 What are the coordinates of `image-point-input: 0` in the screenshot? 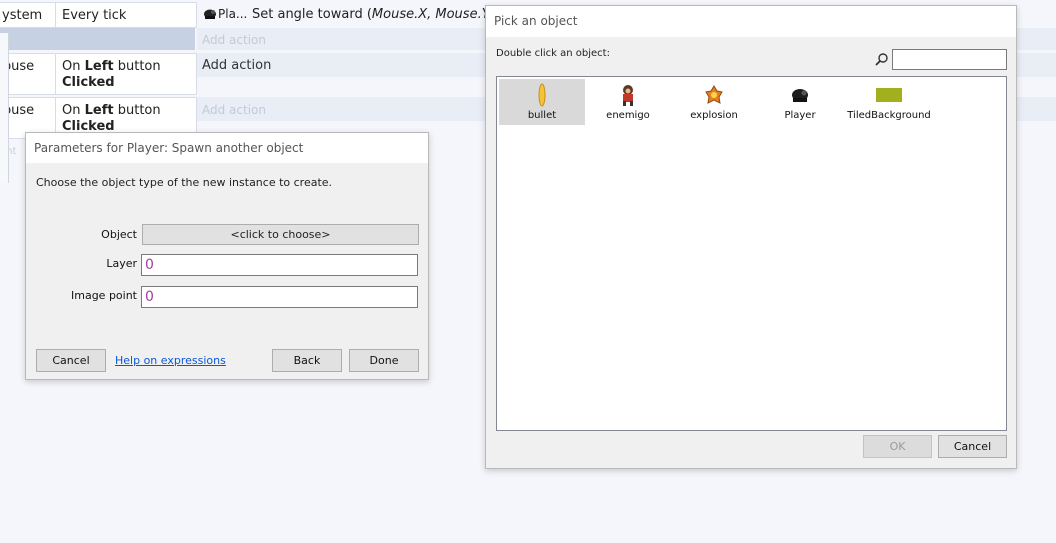 It's located at (279, 297).